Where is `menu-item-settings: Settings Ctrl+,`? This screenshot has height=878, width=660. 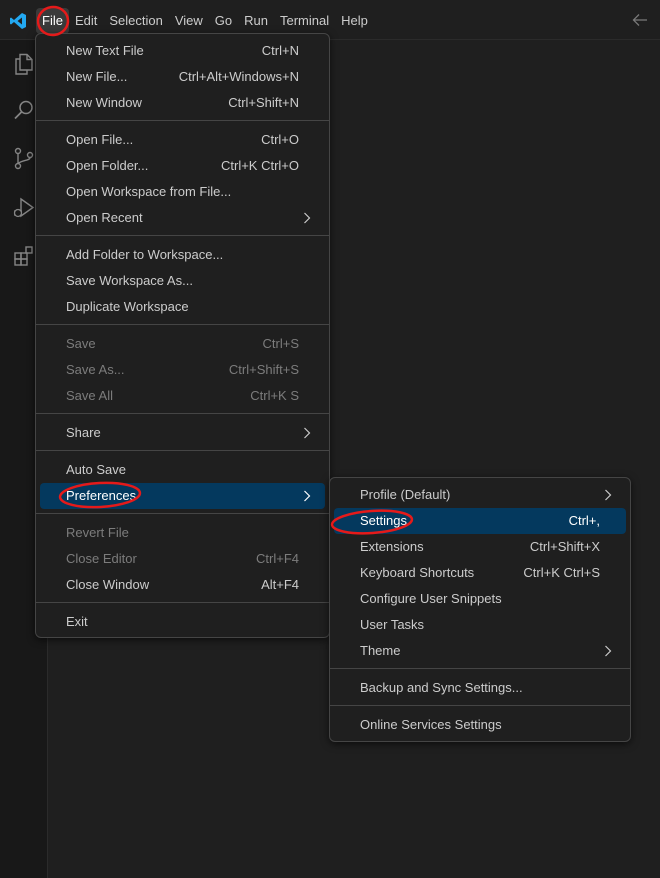 menu-item-settings: Settings Ctrl+, is located at coordinates (480, 521).